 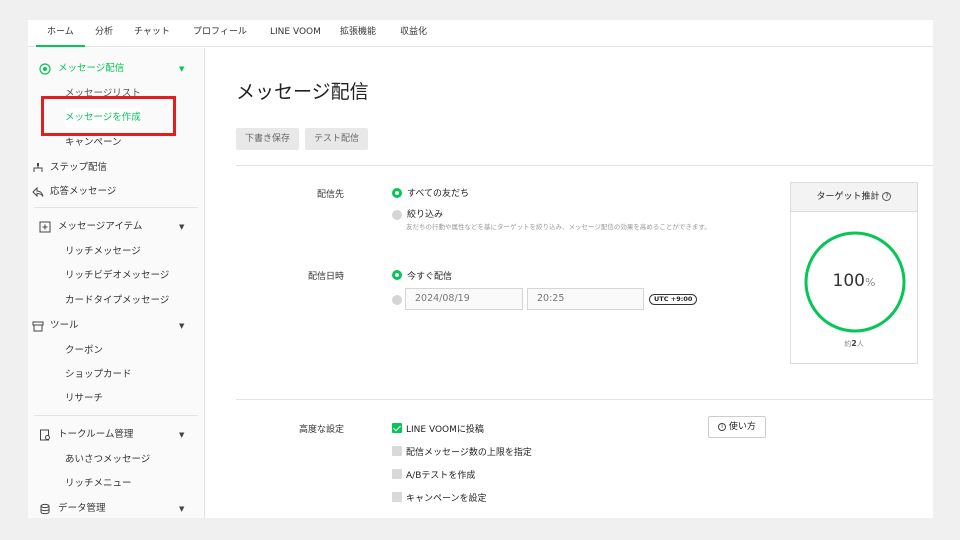 What do you see at coordinates (302, 92) in the screenshot?
I see `page-title: メッセージ配信` at bounding box center [302, 92].